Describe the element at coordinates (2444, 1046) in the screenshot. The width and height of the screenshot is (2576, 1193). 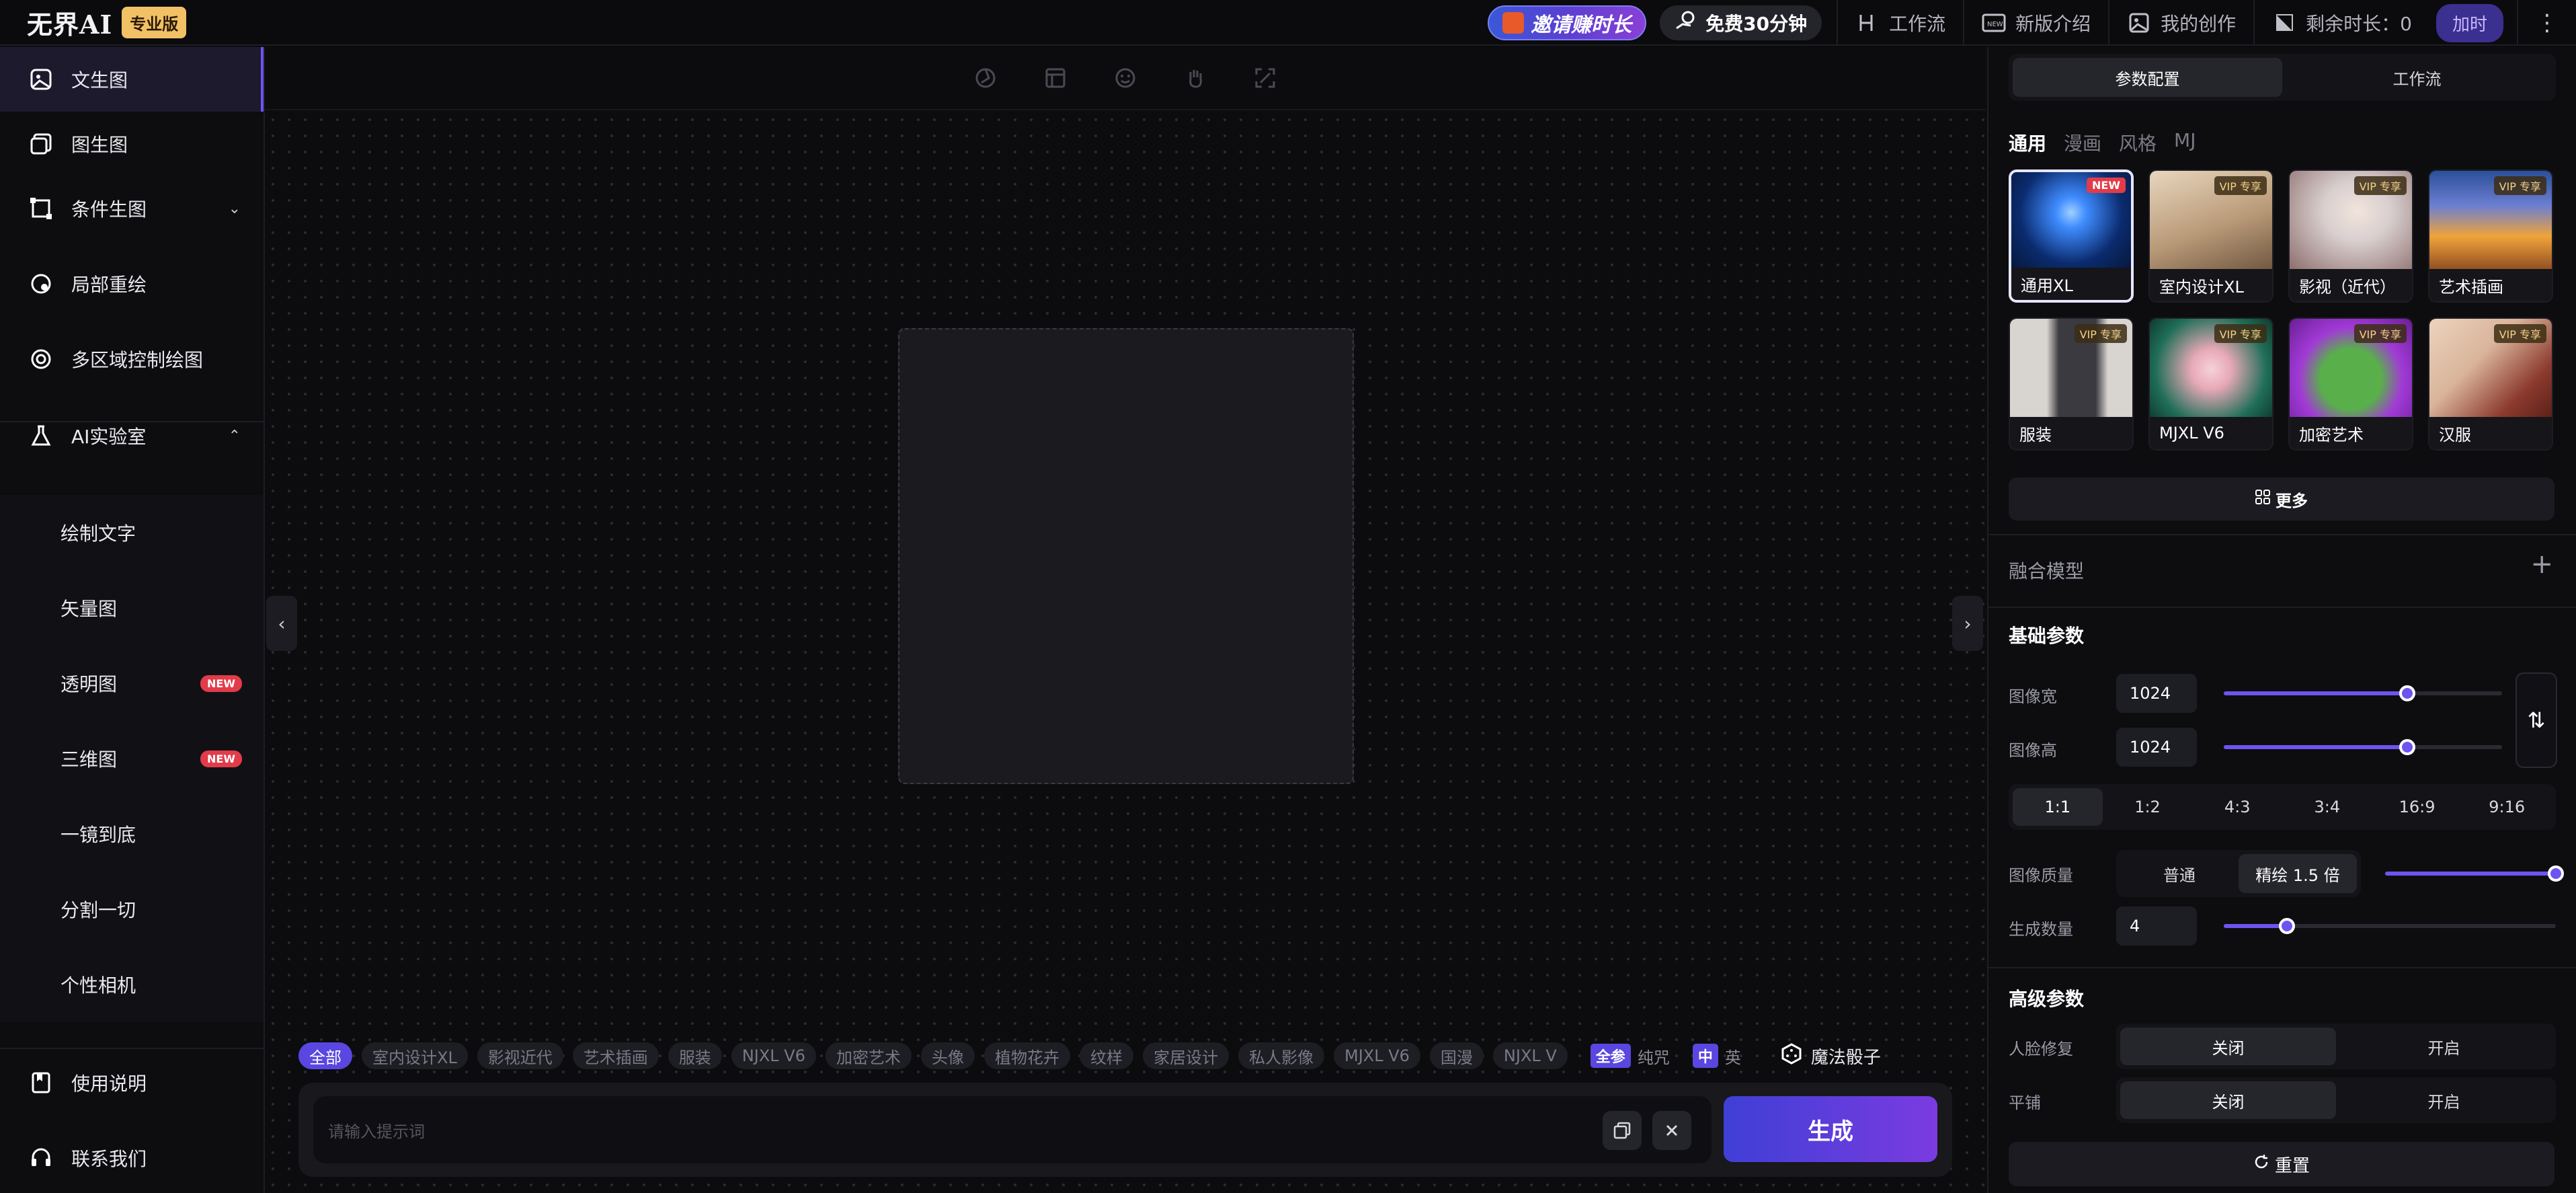
I see `face-fix-on: 开启` at that location.